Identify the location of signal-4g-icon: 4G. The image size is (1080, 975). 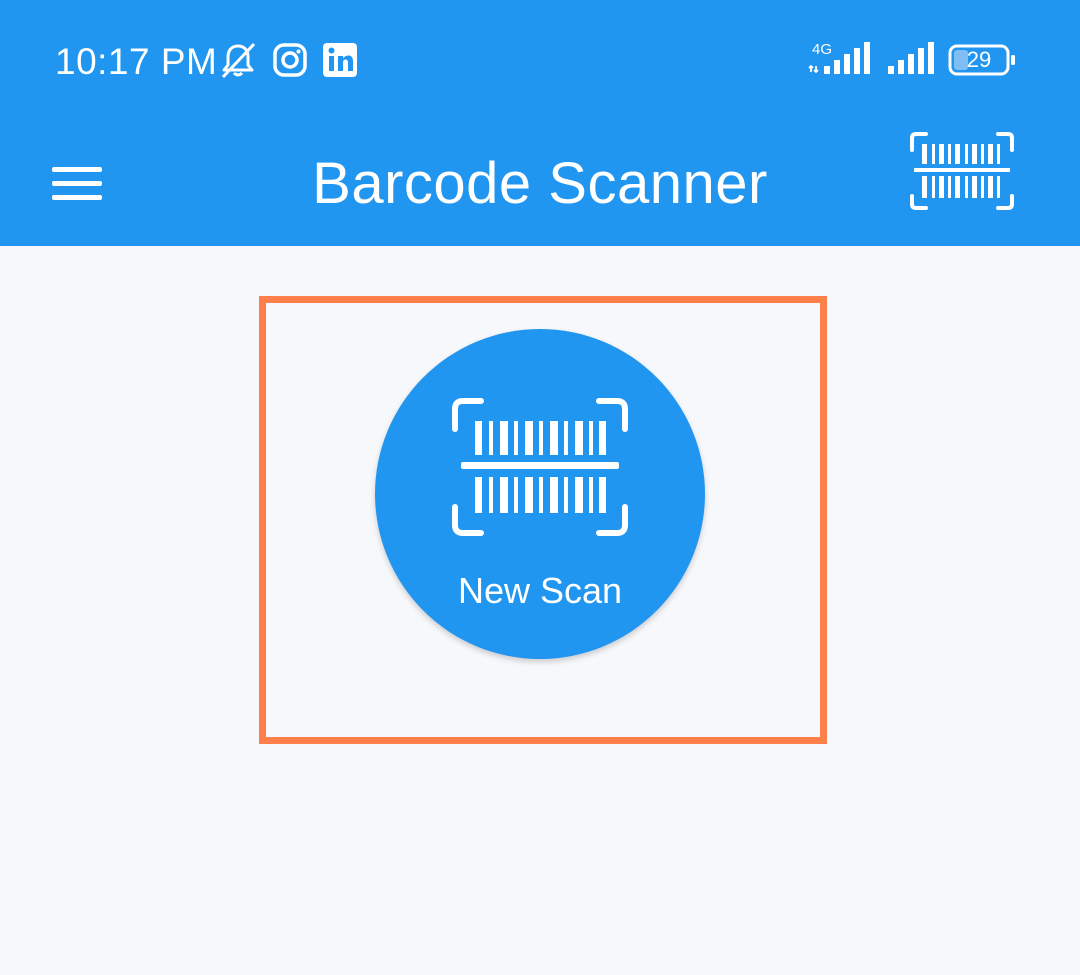
(843, 58).